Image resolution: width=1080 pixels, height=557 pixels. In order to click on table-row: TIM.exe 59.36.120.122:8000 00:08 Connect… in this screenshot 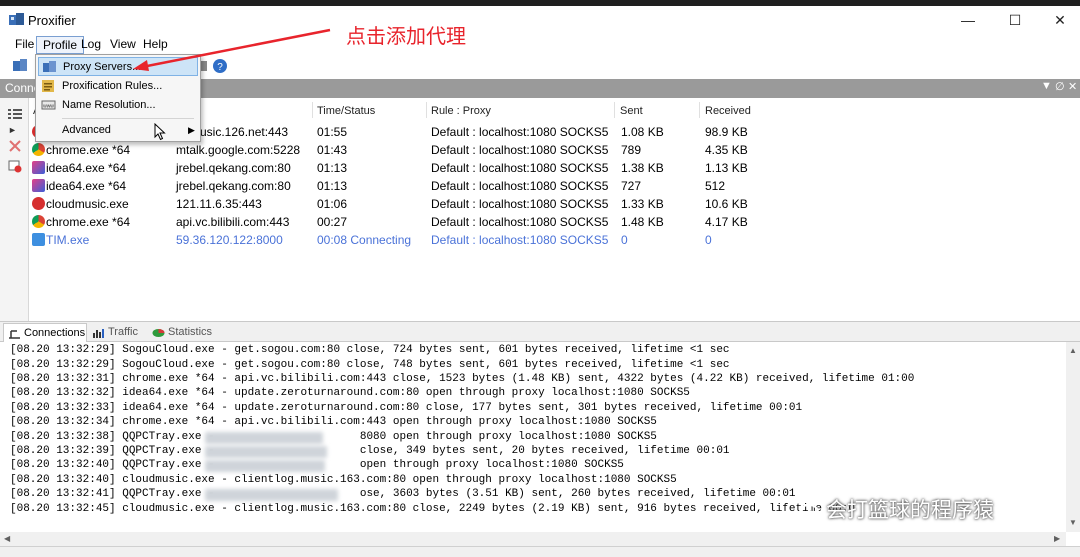, I will do `click(554, 240)`.